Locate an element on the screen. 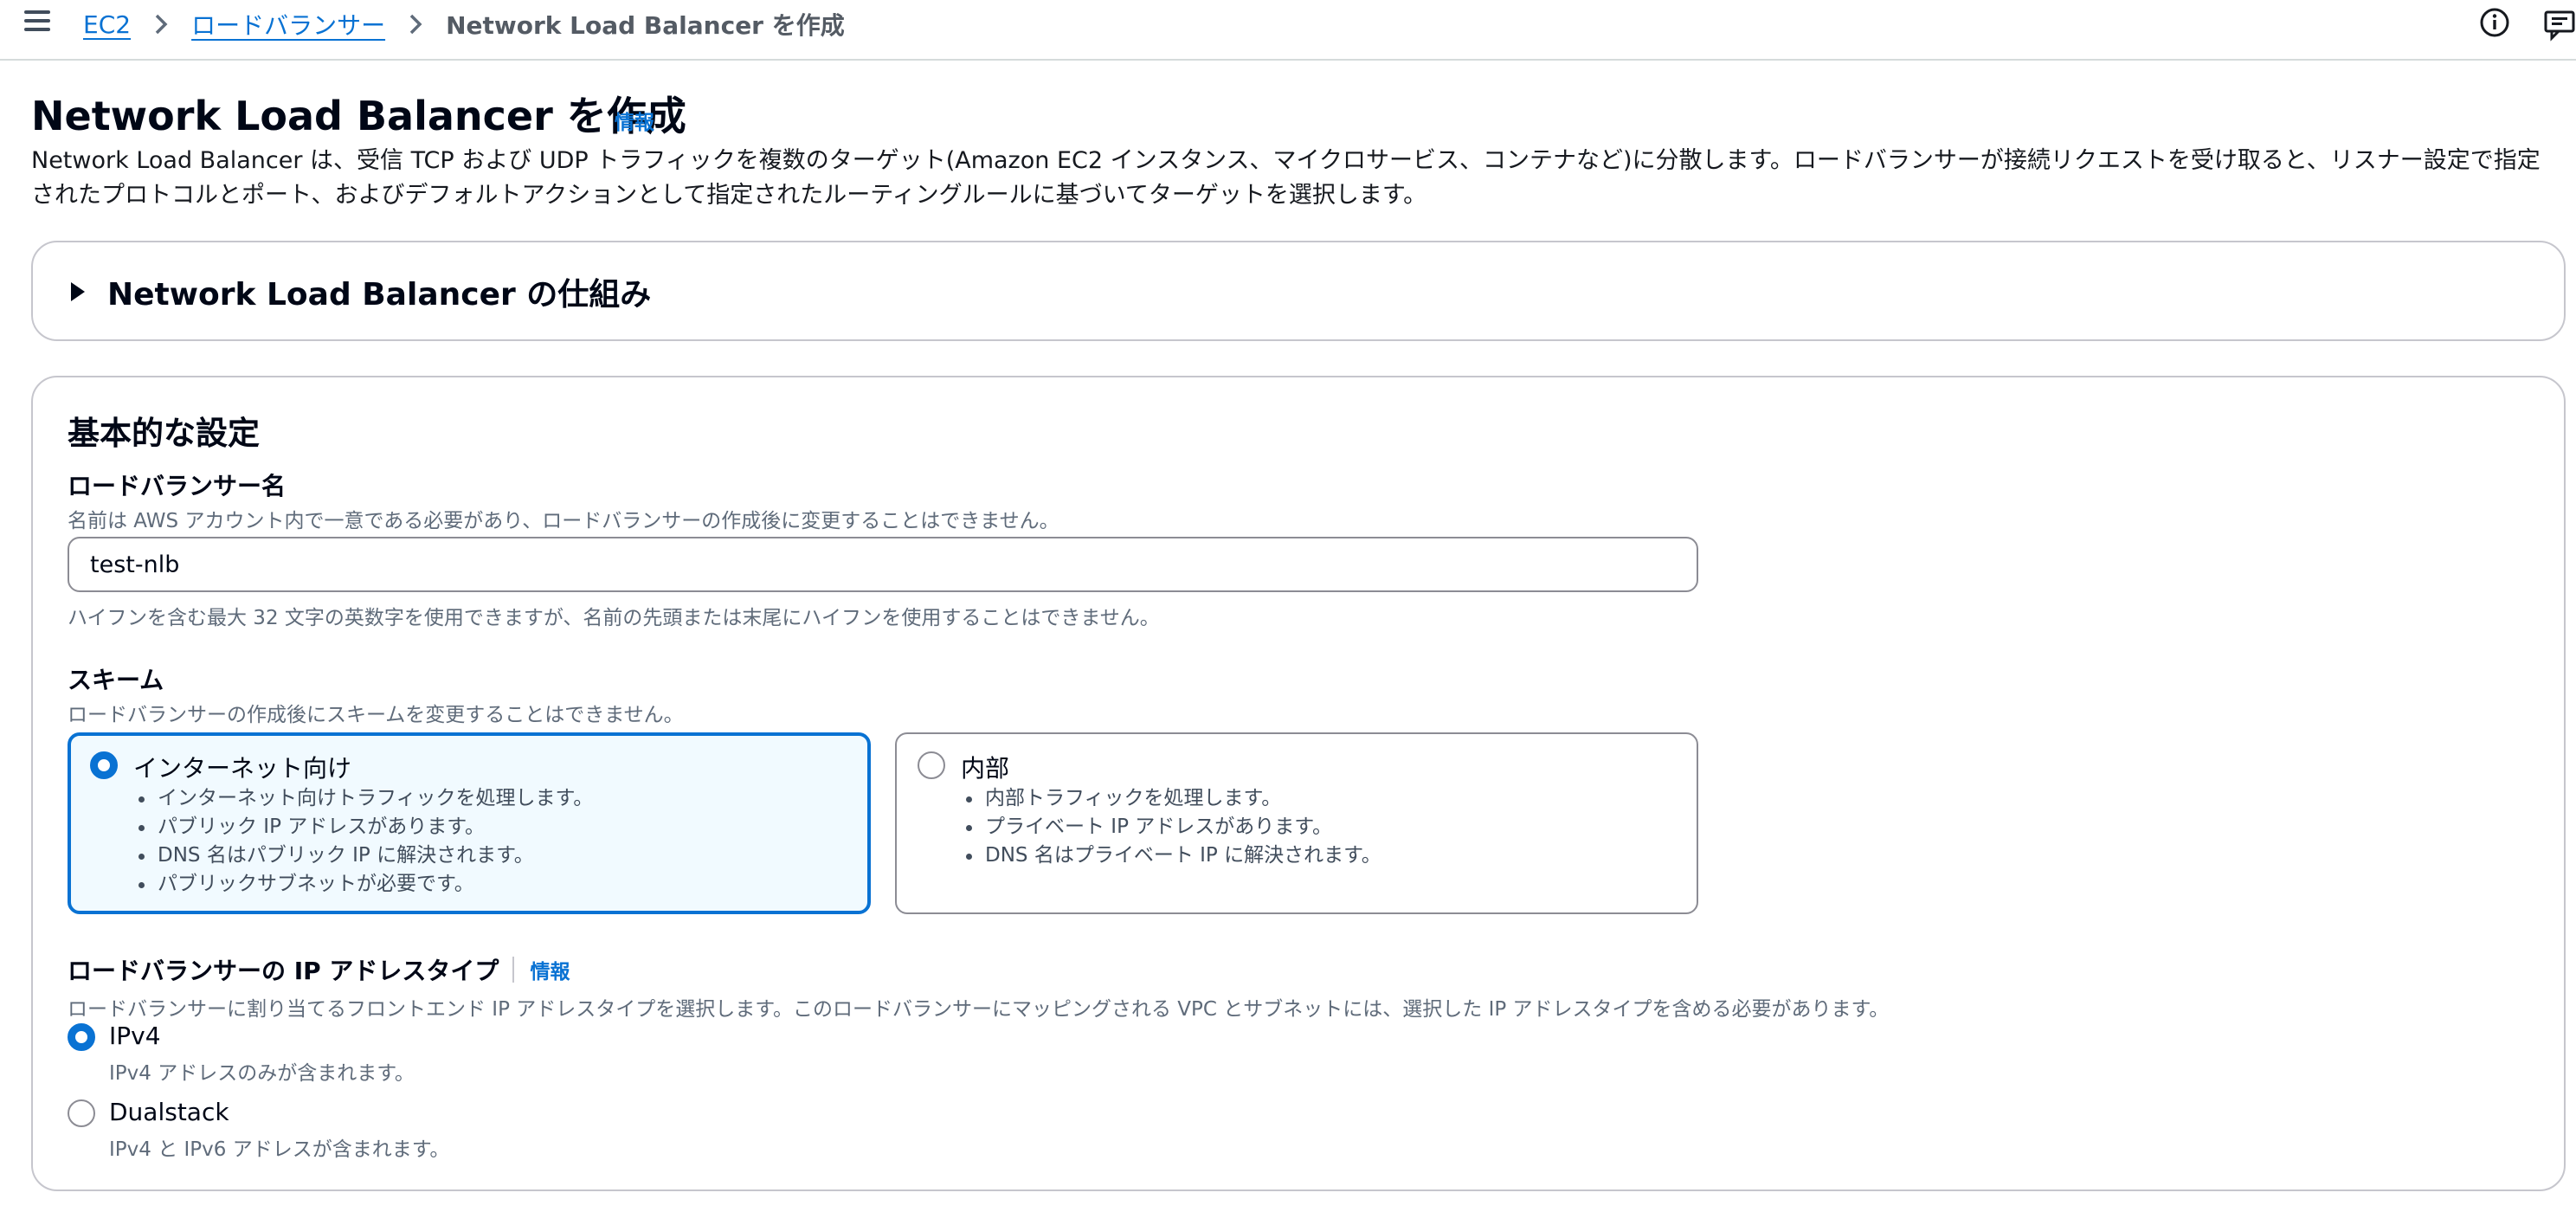 Image resolution: width=2576 pixels, height=1212 pixels. ip-address-type-label-row: ロードバランサーの IP アドレスタイプ 情報 is located at coordinates (319, 969).